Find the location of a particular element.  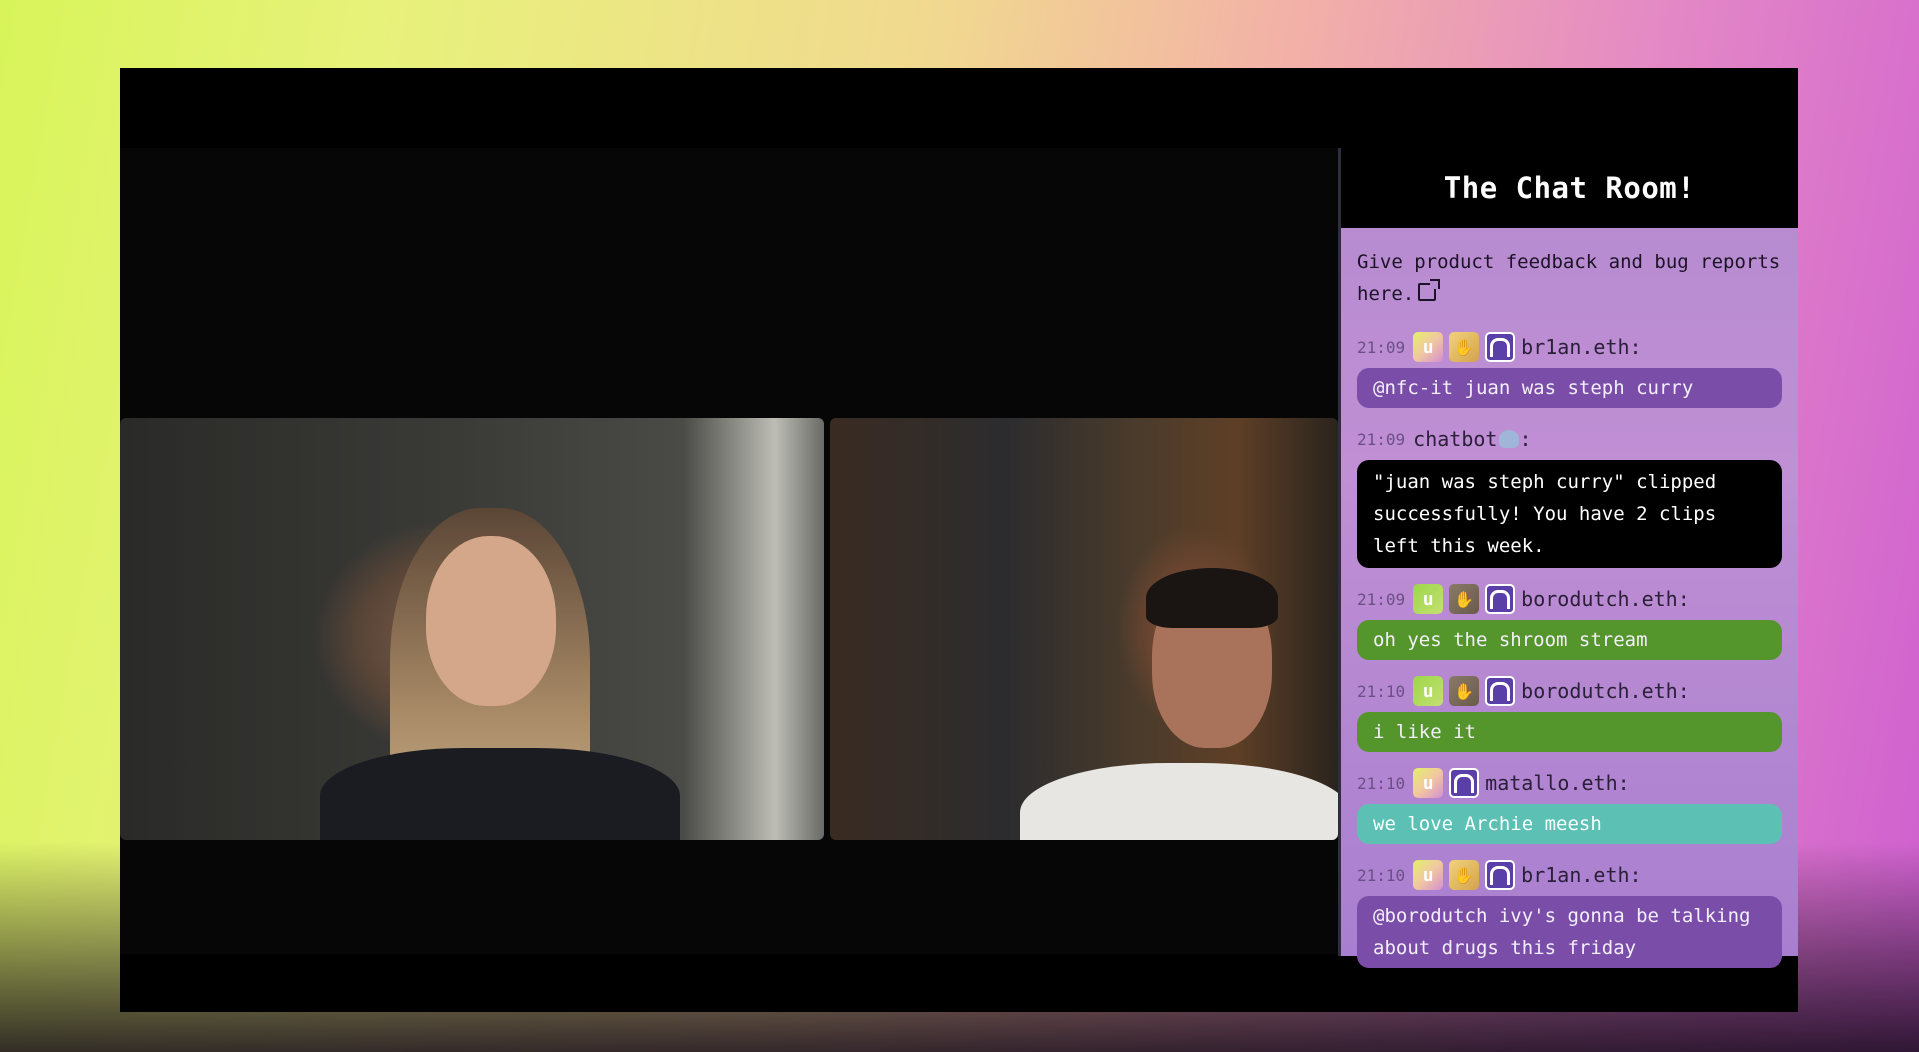

message-meta: 21:10 u ✋ br1an.eth: is located at coordinates (1569, 875).